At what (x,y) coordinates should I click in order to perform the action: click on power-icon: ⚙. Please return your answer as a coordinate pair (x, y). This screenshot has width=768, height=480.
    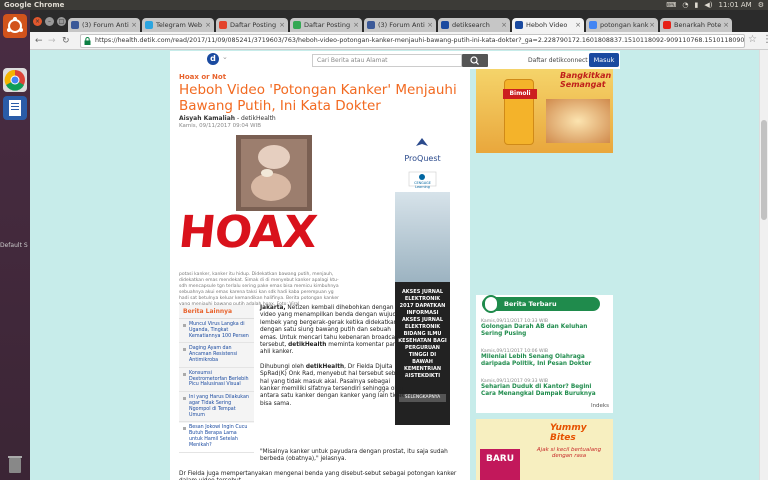
    Looking at the image, I should click on (761, 5).